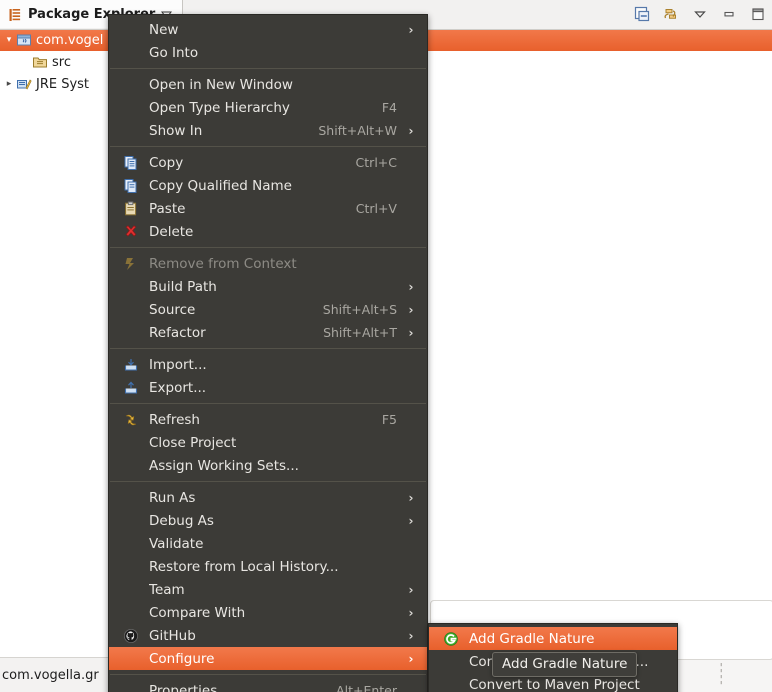 This screenshot has width=772, height=692. Describe the element at coordinates (268, 635) in the screenshot. I see `menu-item-github: GitHub ›` at that location.